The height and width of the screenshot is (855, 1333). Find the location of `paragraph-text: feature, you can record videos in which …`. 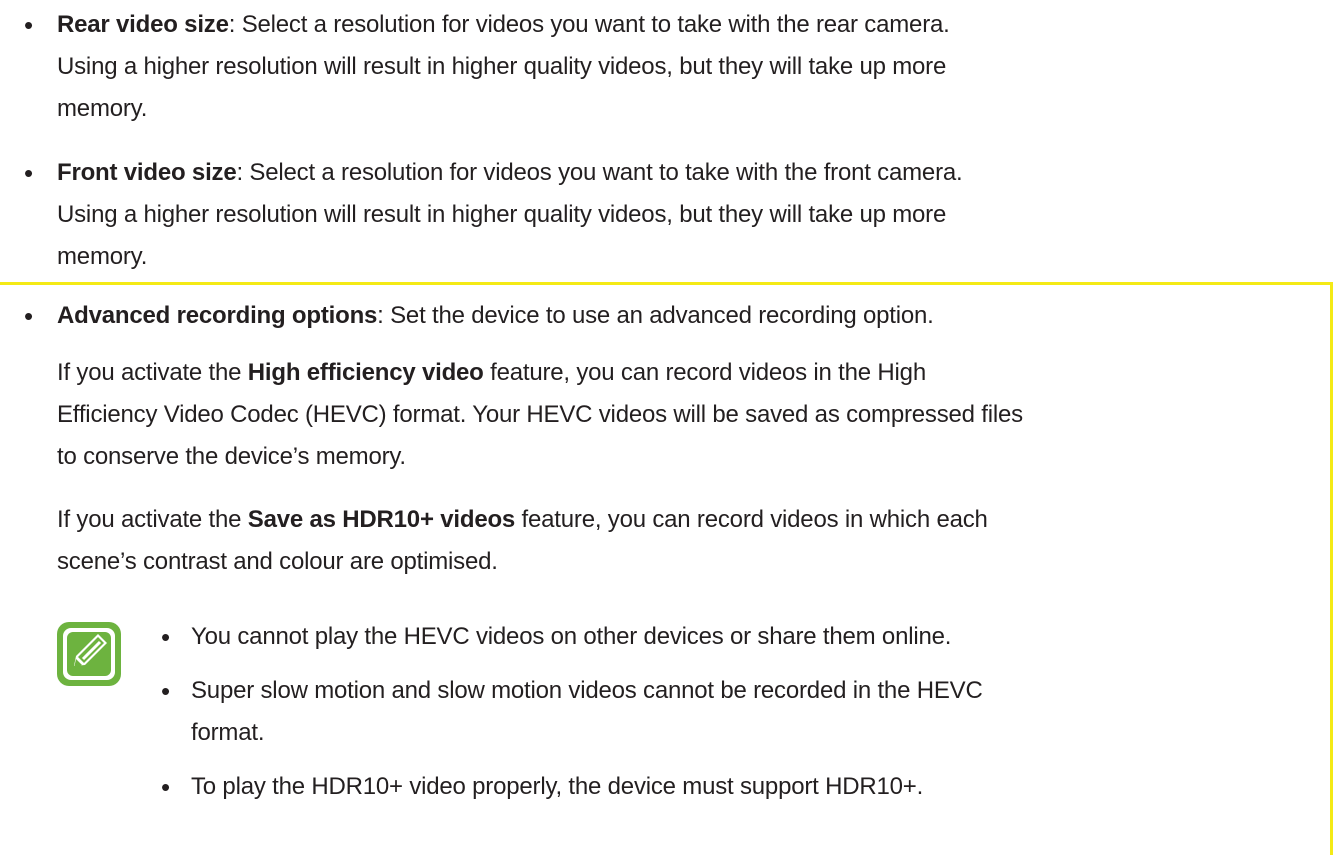

paragraph-text: feature, you can record videos in which … is located at coordinates (751, 519).